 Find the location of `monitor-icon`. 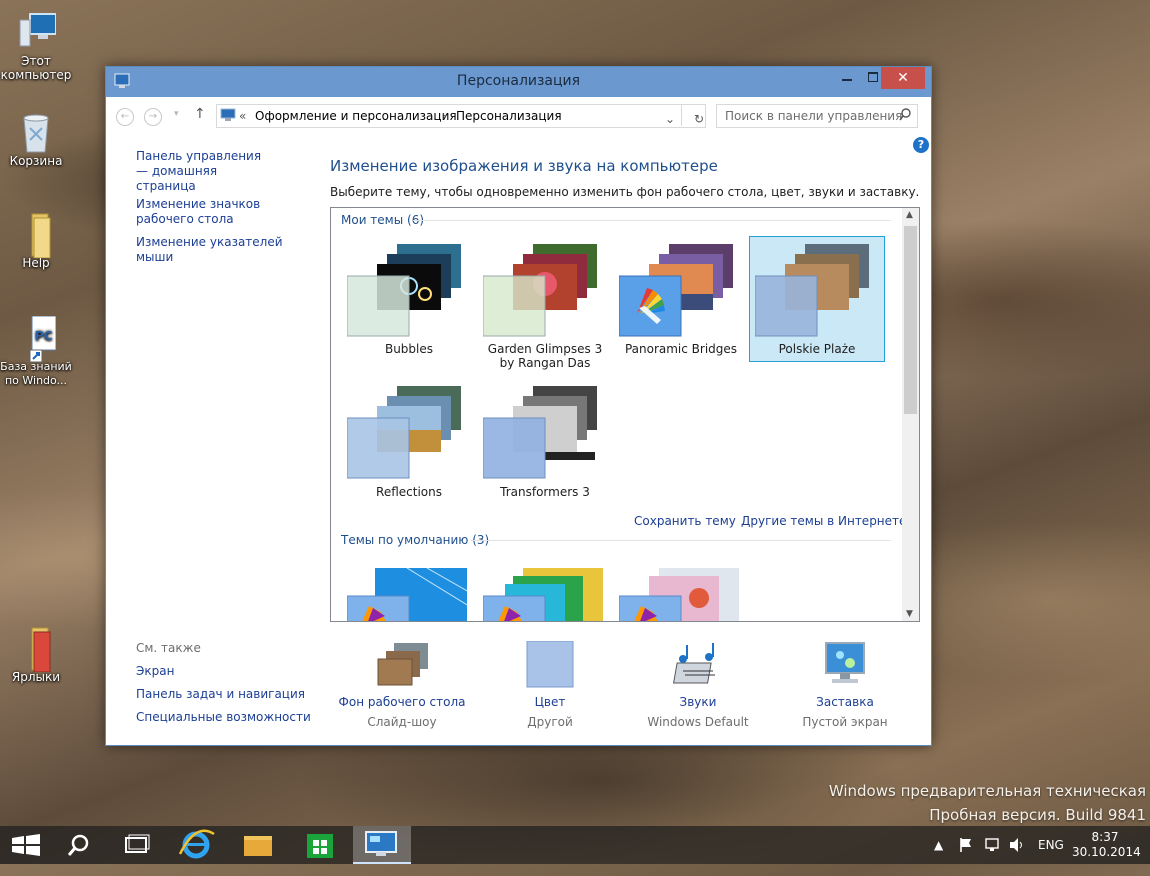

monitor-icon is located at coordinates (36, 30).